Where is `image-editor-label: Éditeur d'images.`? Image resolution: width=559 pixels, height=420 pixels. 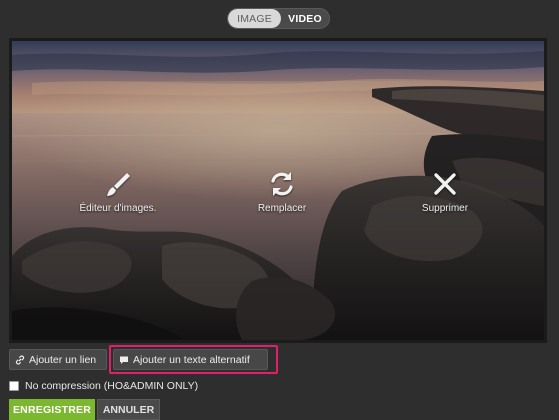 image-editor-label: Éditeur d'images. is located at coordinates (118, 208).